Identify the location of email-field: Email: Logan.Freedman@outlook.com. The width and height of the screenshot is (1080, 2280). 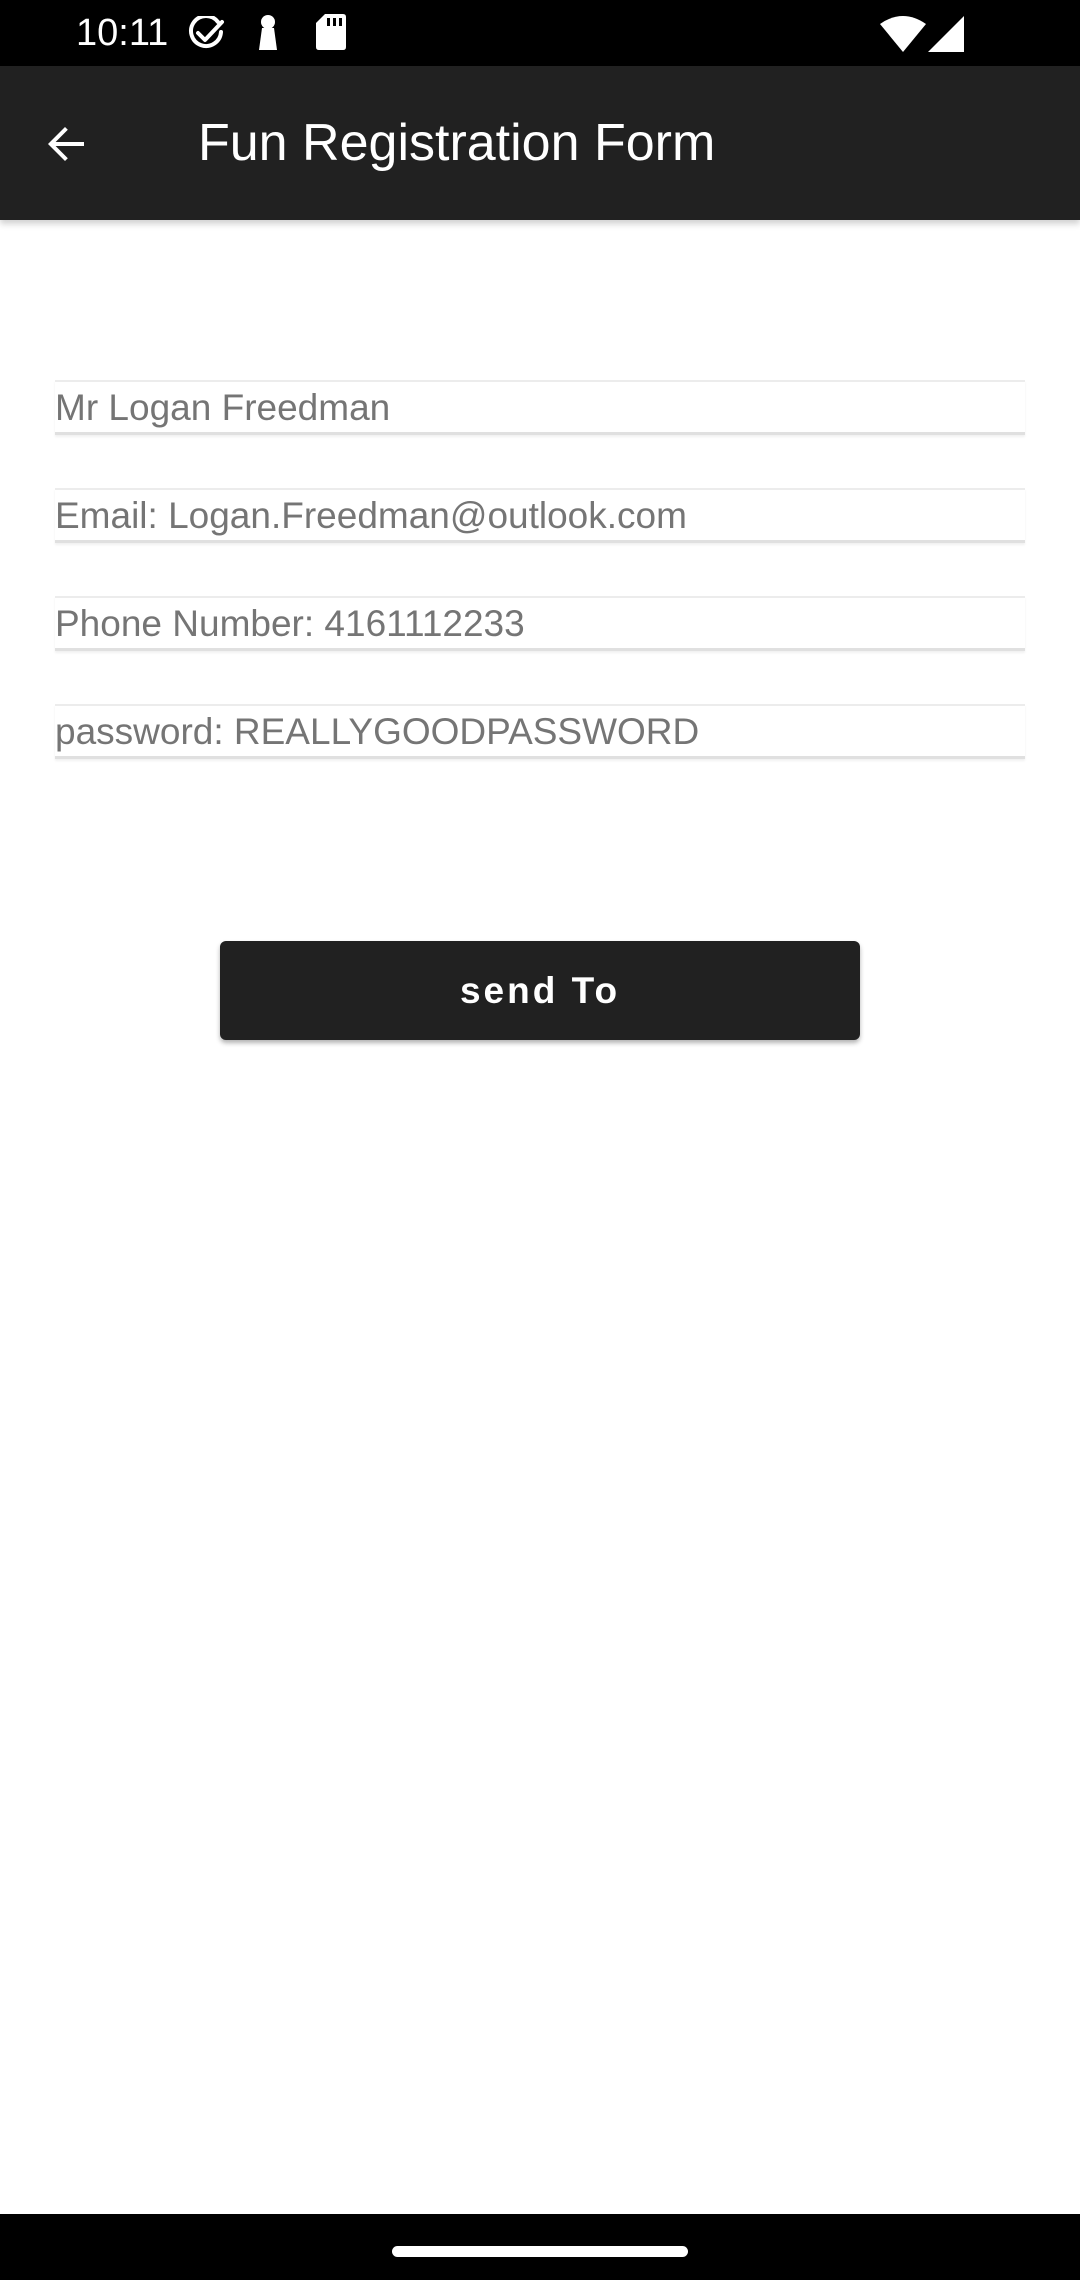
(540, 515).